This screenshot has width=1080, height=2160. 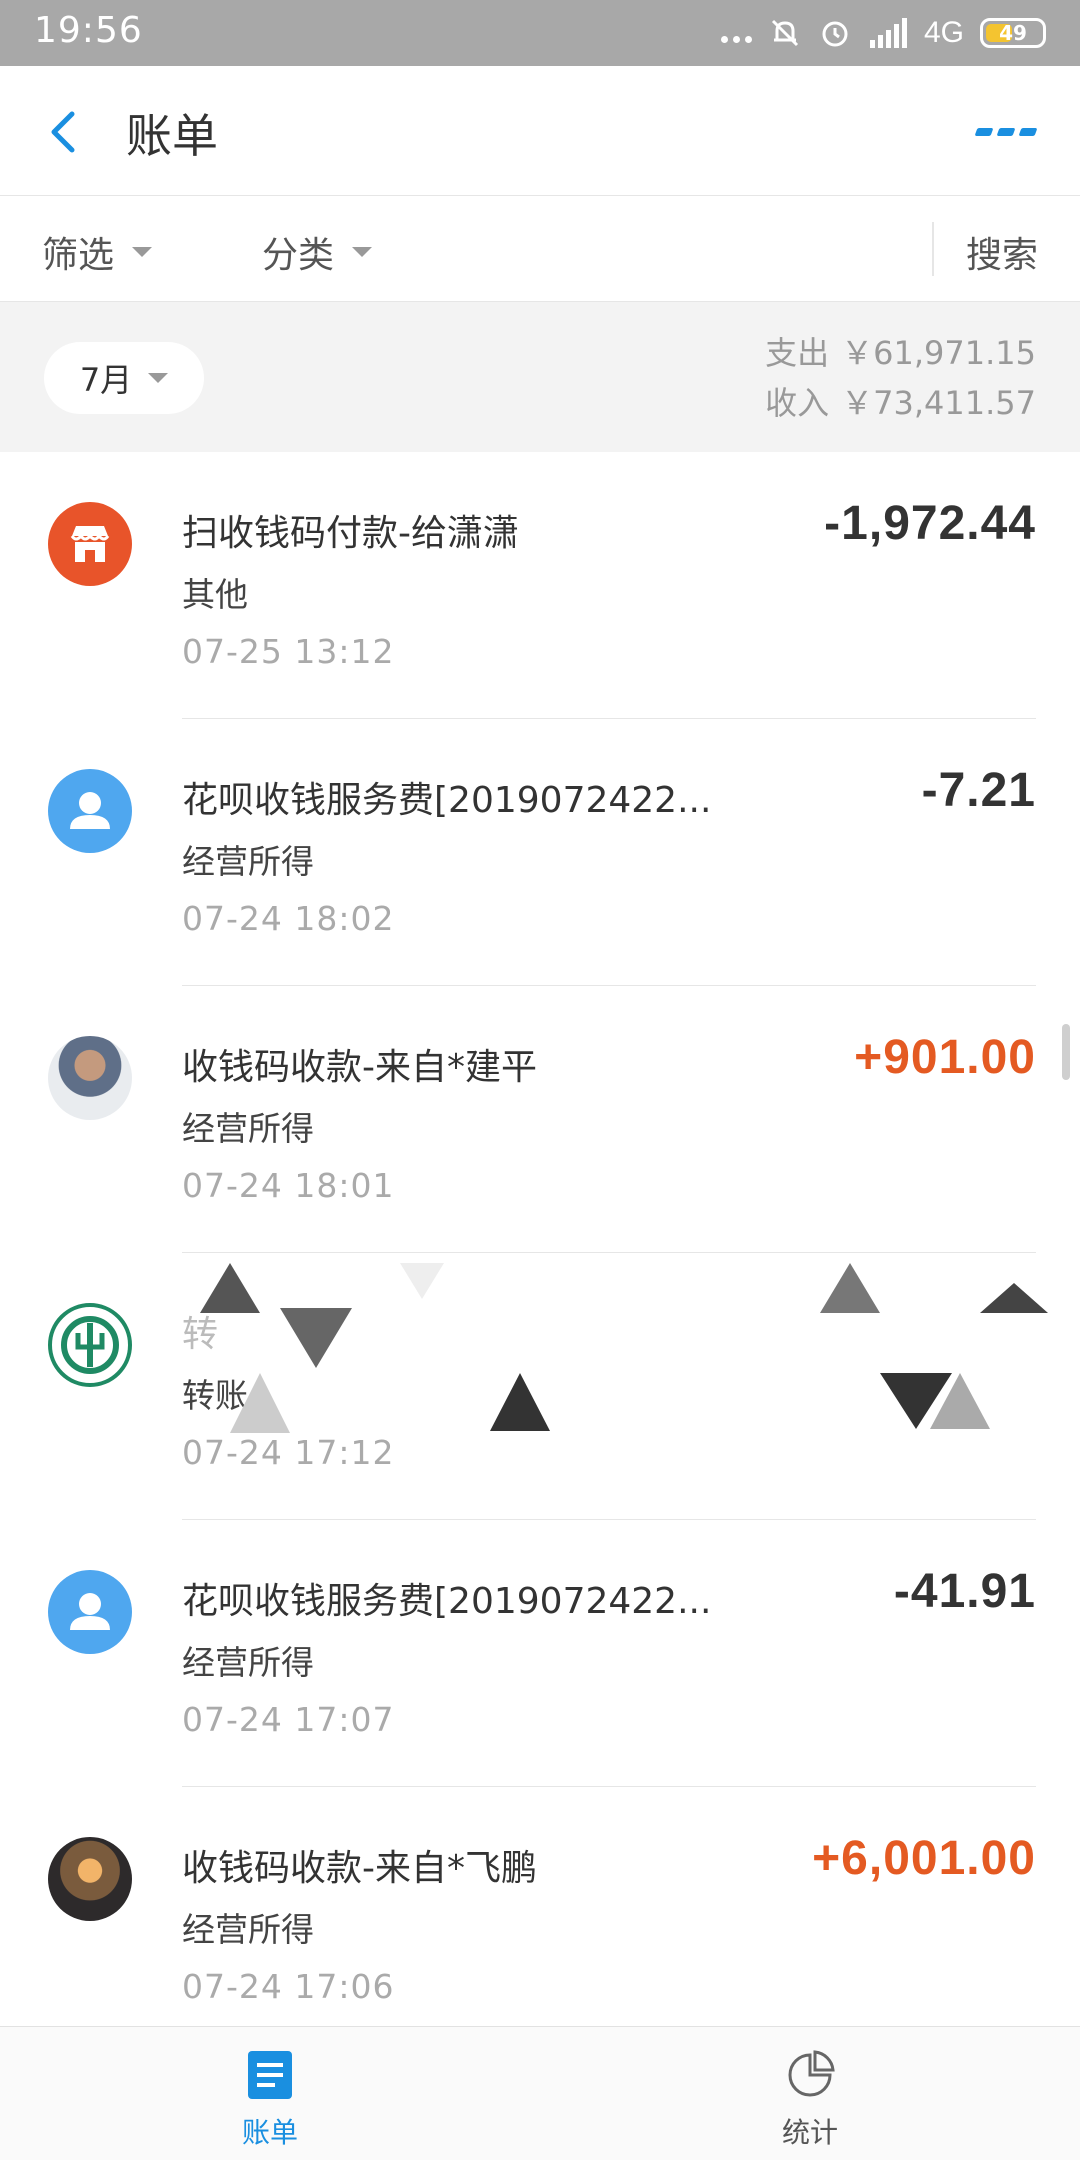 What do you see at coordinates (835, 34) in the screenshot?
I see `alarm-icon` at bounding box center [835, 34].